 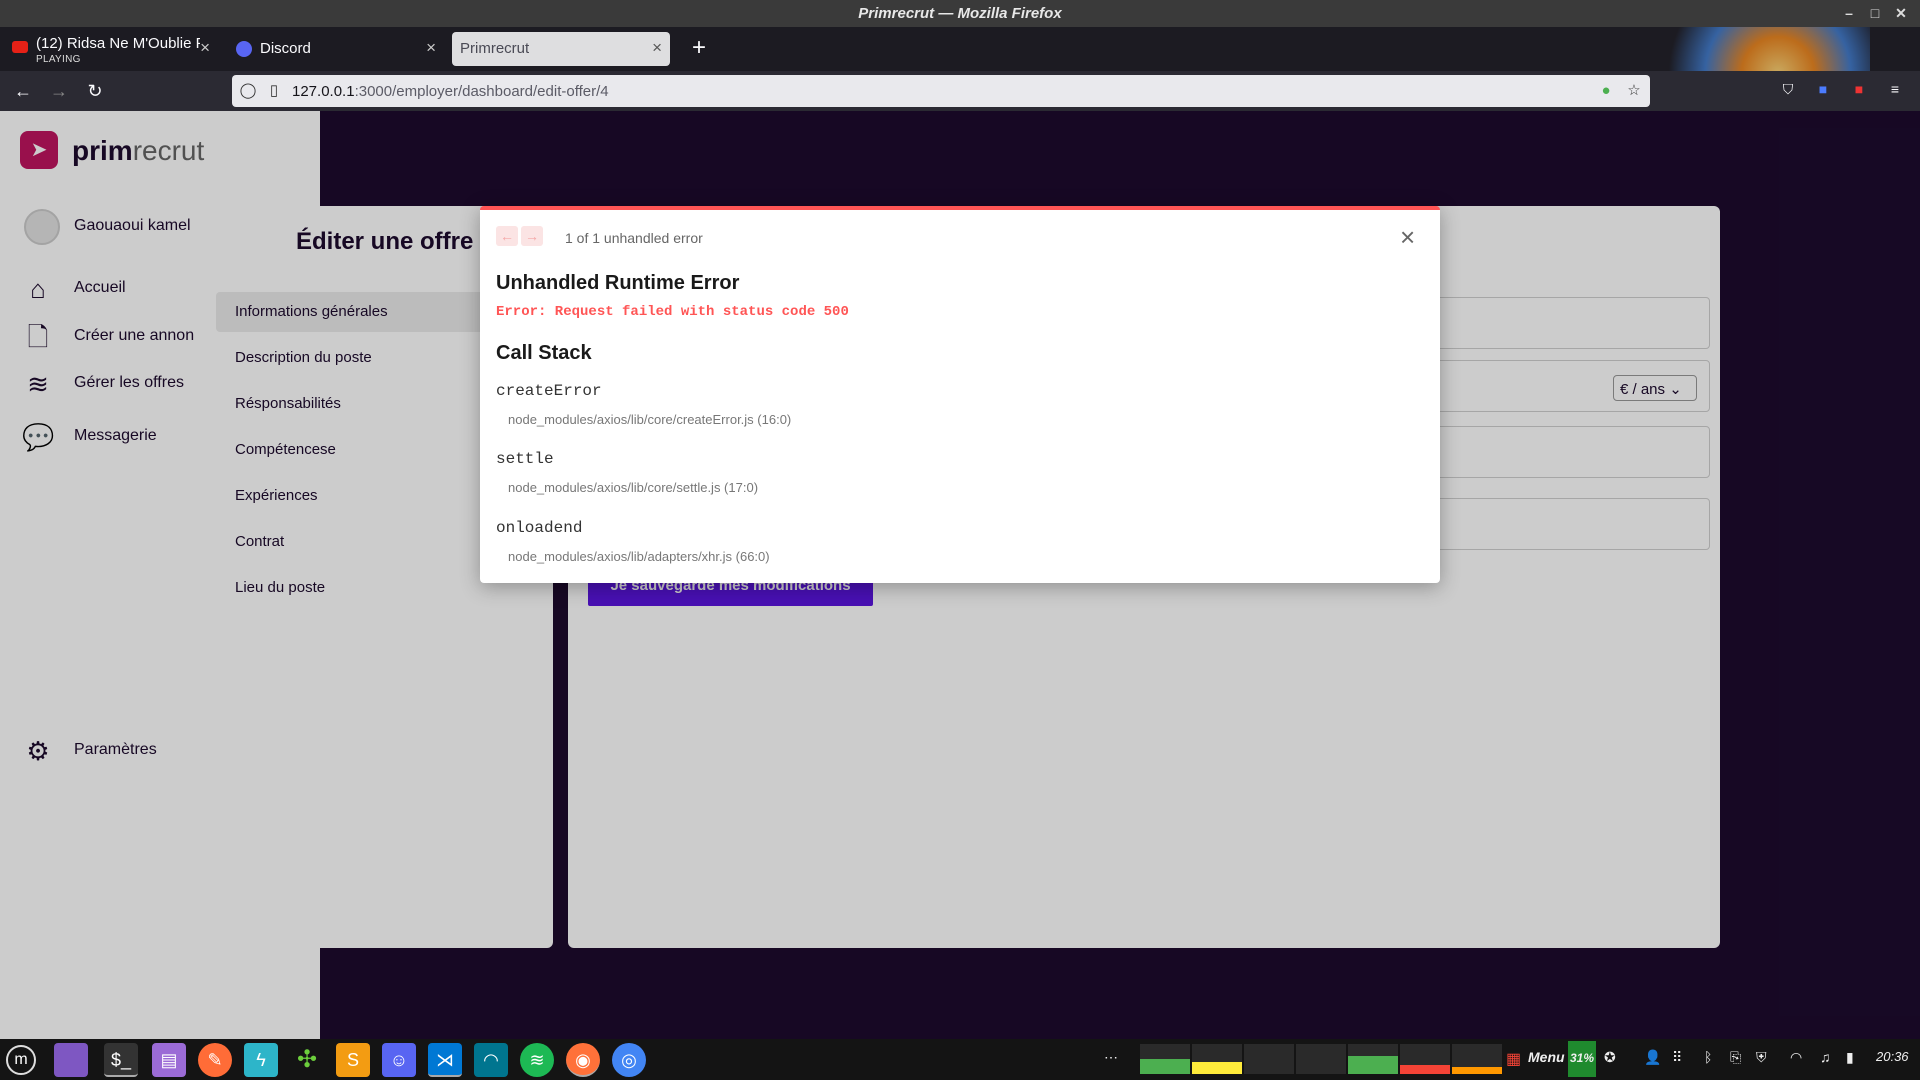 I want to click on discord-icon: ☺, so click(x=399, y=1060).